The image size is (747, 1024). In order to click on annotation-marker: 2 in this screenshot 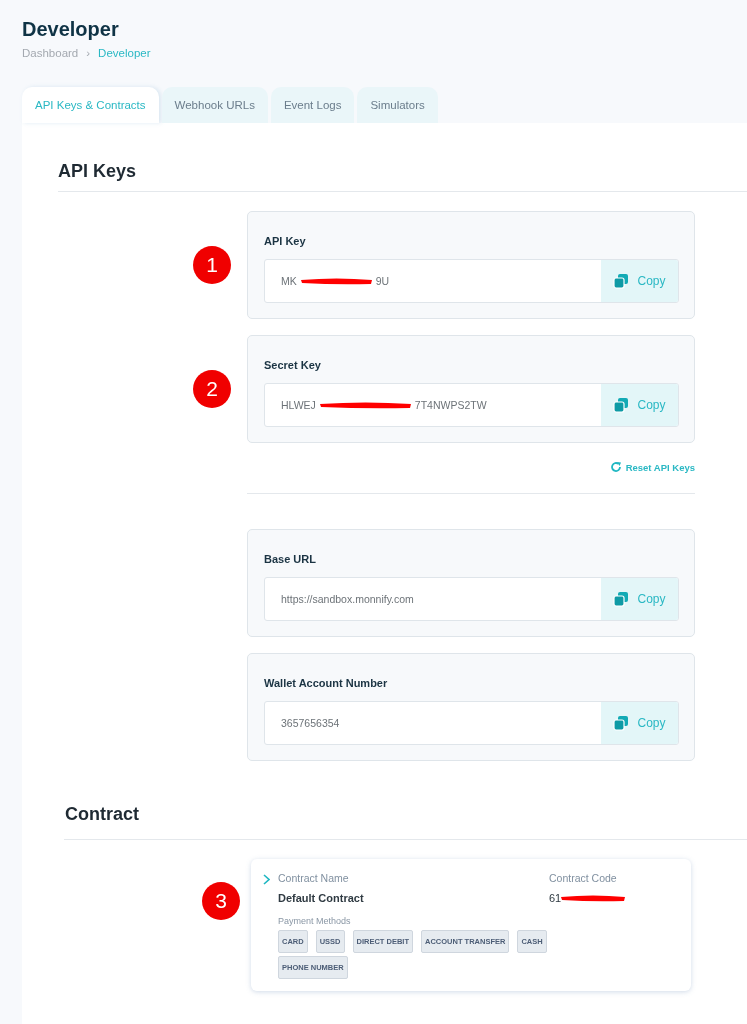, I will do `click(212, 389)`.